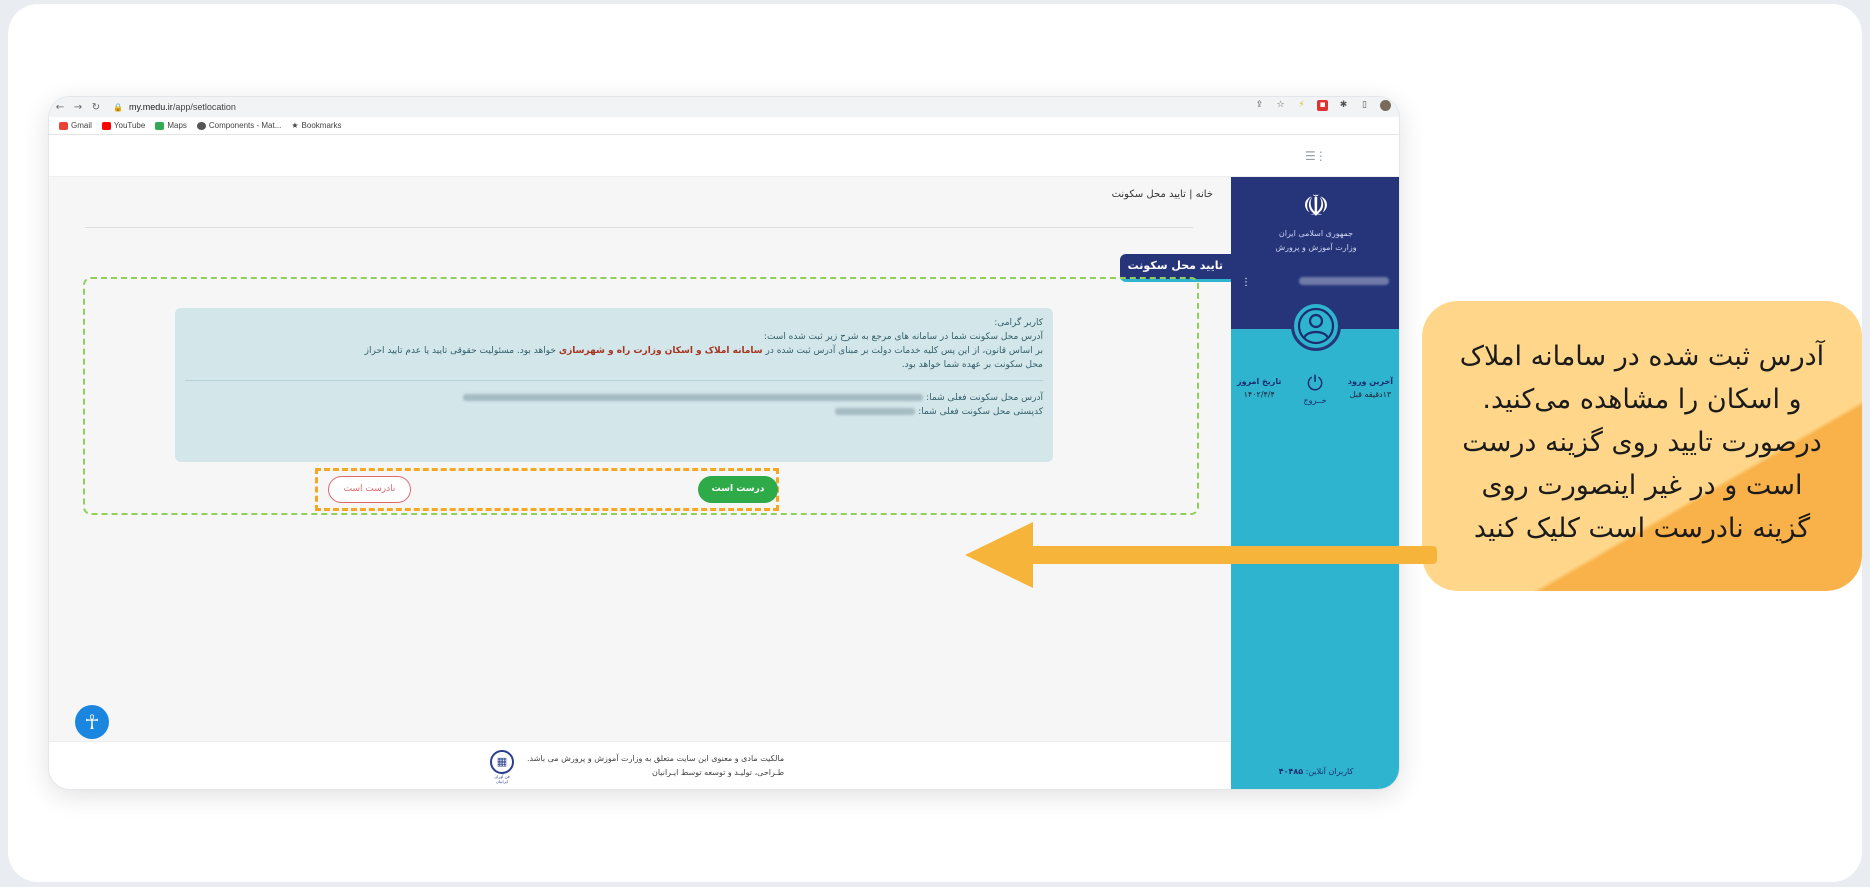 This screenshot has width=1870, height=887. What do you see at coordinates (1316, 206) in the screenshot?
I see `iran-emblem-icon: ☫` at bounding box center [1316, 206].